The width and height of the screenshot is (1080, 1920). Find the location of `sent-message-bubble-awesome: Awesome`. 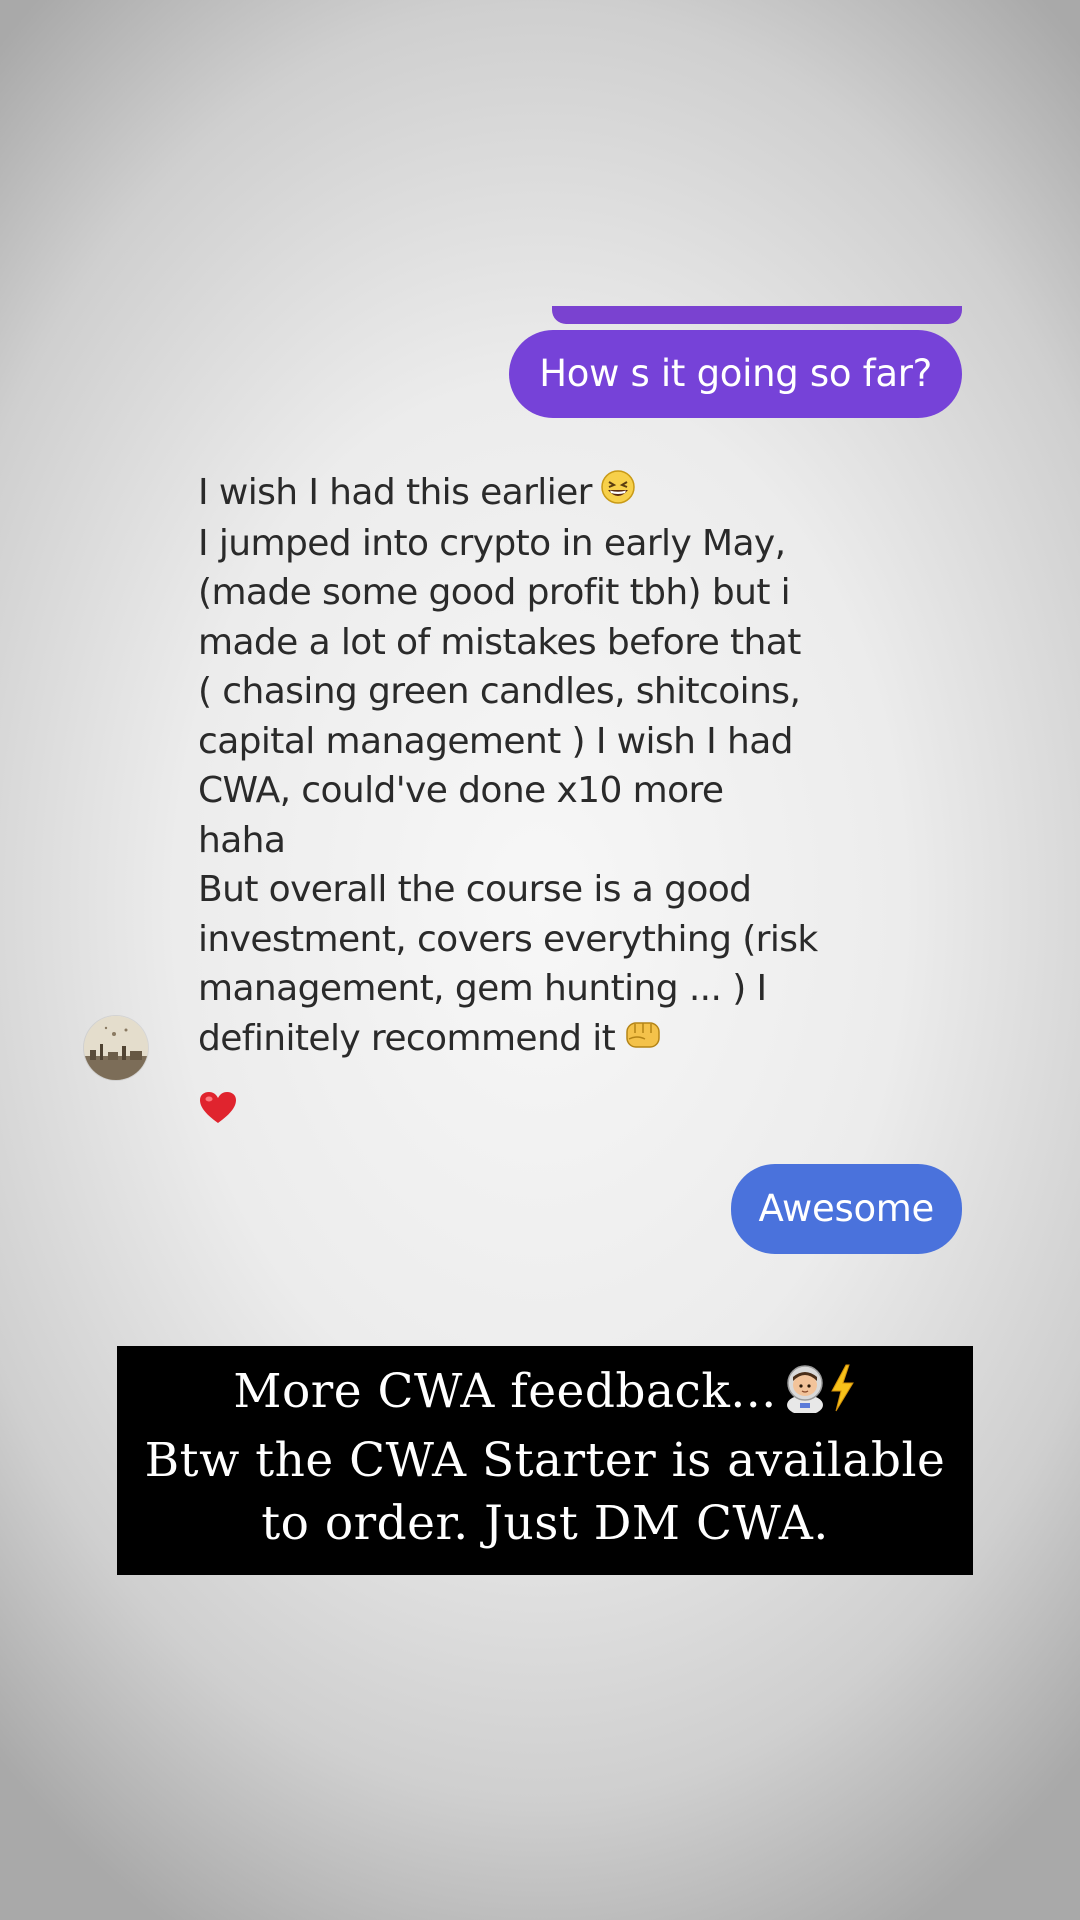

sent-message-bubble-awesome: Awesome is located at coordinates (846, 1209).